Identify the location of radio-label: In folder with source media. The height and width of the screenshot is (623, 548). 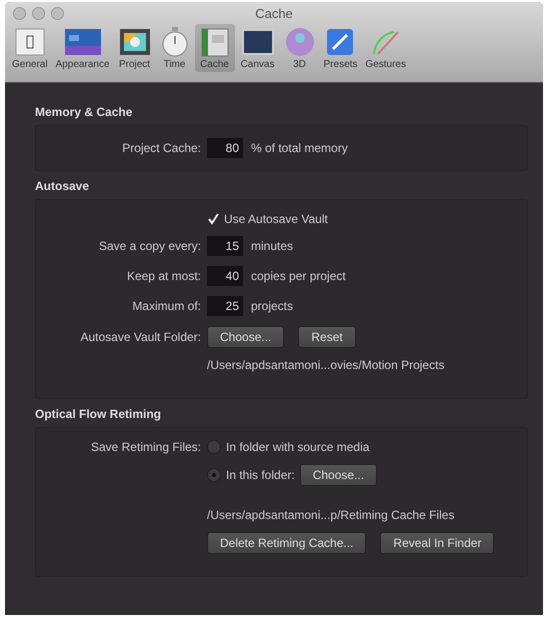
(298, 447).